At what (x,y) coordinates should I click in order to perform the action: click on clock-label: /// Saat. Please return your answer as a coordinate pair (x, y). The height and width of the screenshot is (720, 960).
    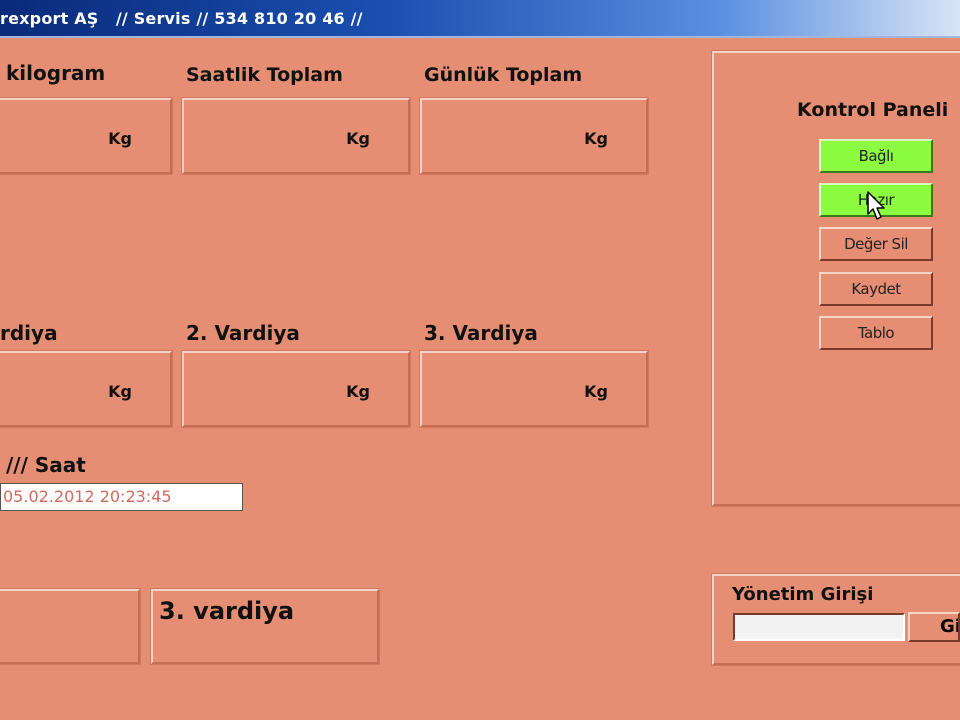
    Looking at the image, I should click on (46, 465).